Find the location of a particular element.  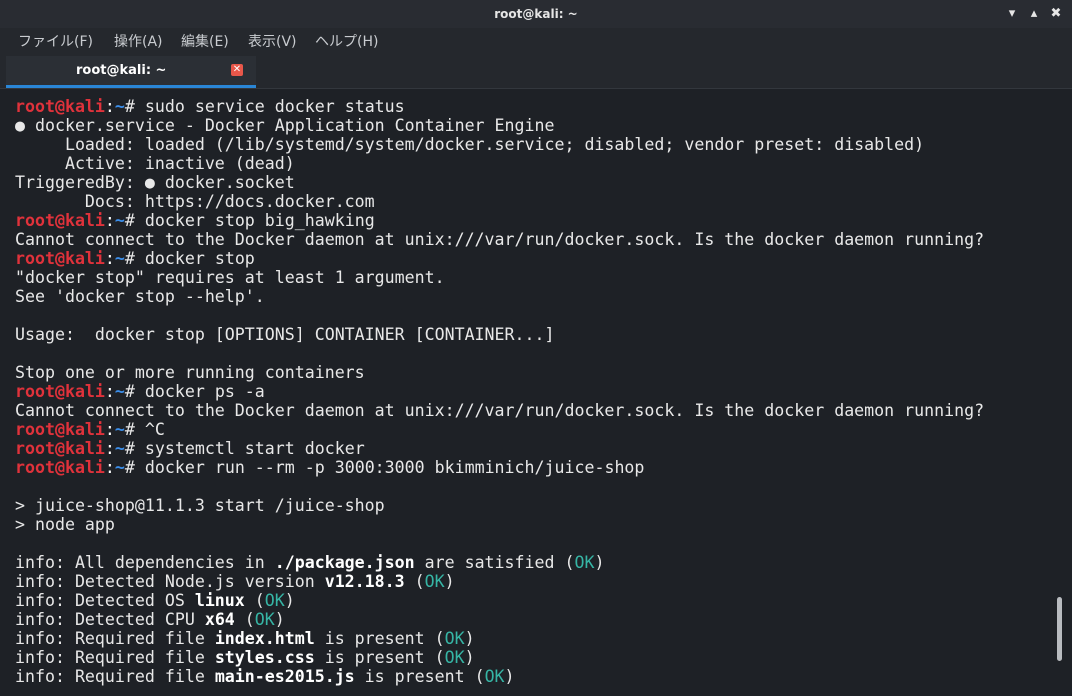

terminal-line: Active: inactive (dead) is located at coordinates (499, 163).